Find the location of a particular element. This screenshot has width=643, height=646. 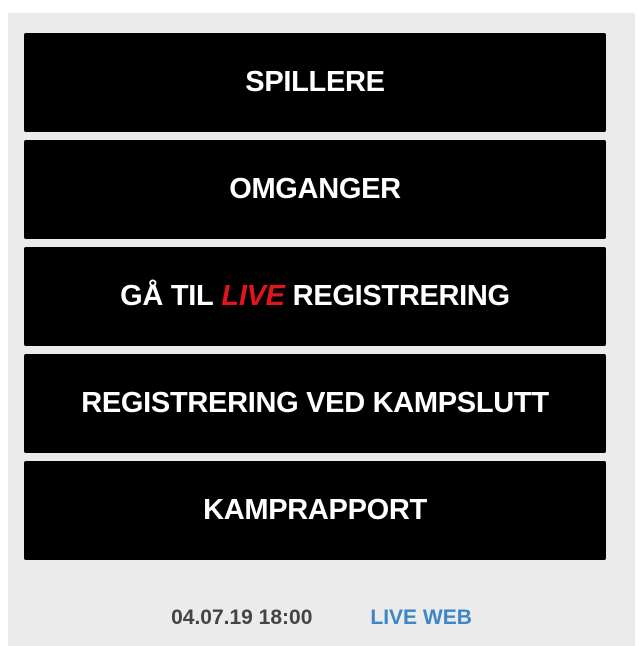

post-match-registration-button: REGISTRERING VED KAMPSLUTT is located at coordinates (315, 403).